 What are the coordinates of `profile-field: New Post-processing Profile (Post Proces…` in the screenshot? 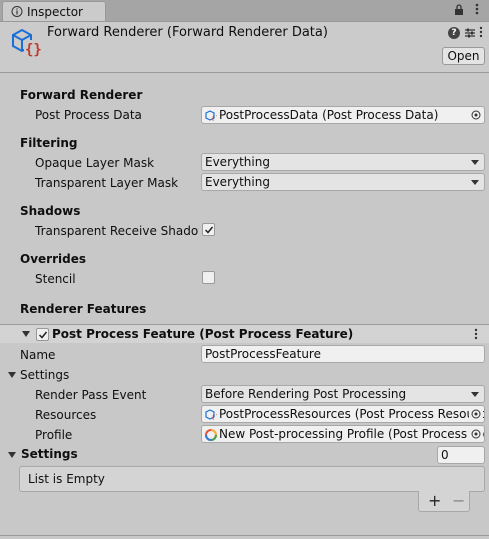 It's located at (343, 434).